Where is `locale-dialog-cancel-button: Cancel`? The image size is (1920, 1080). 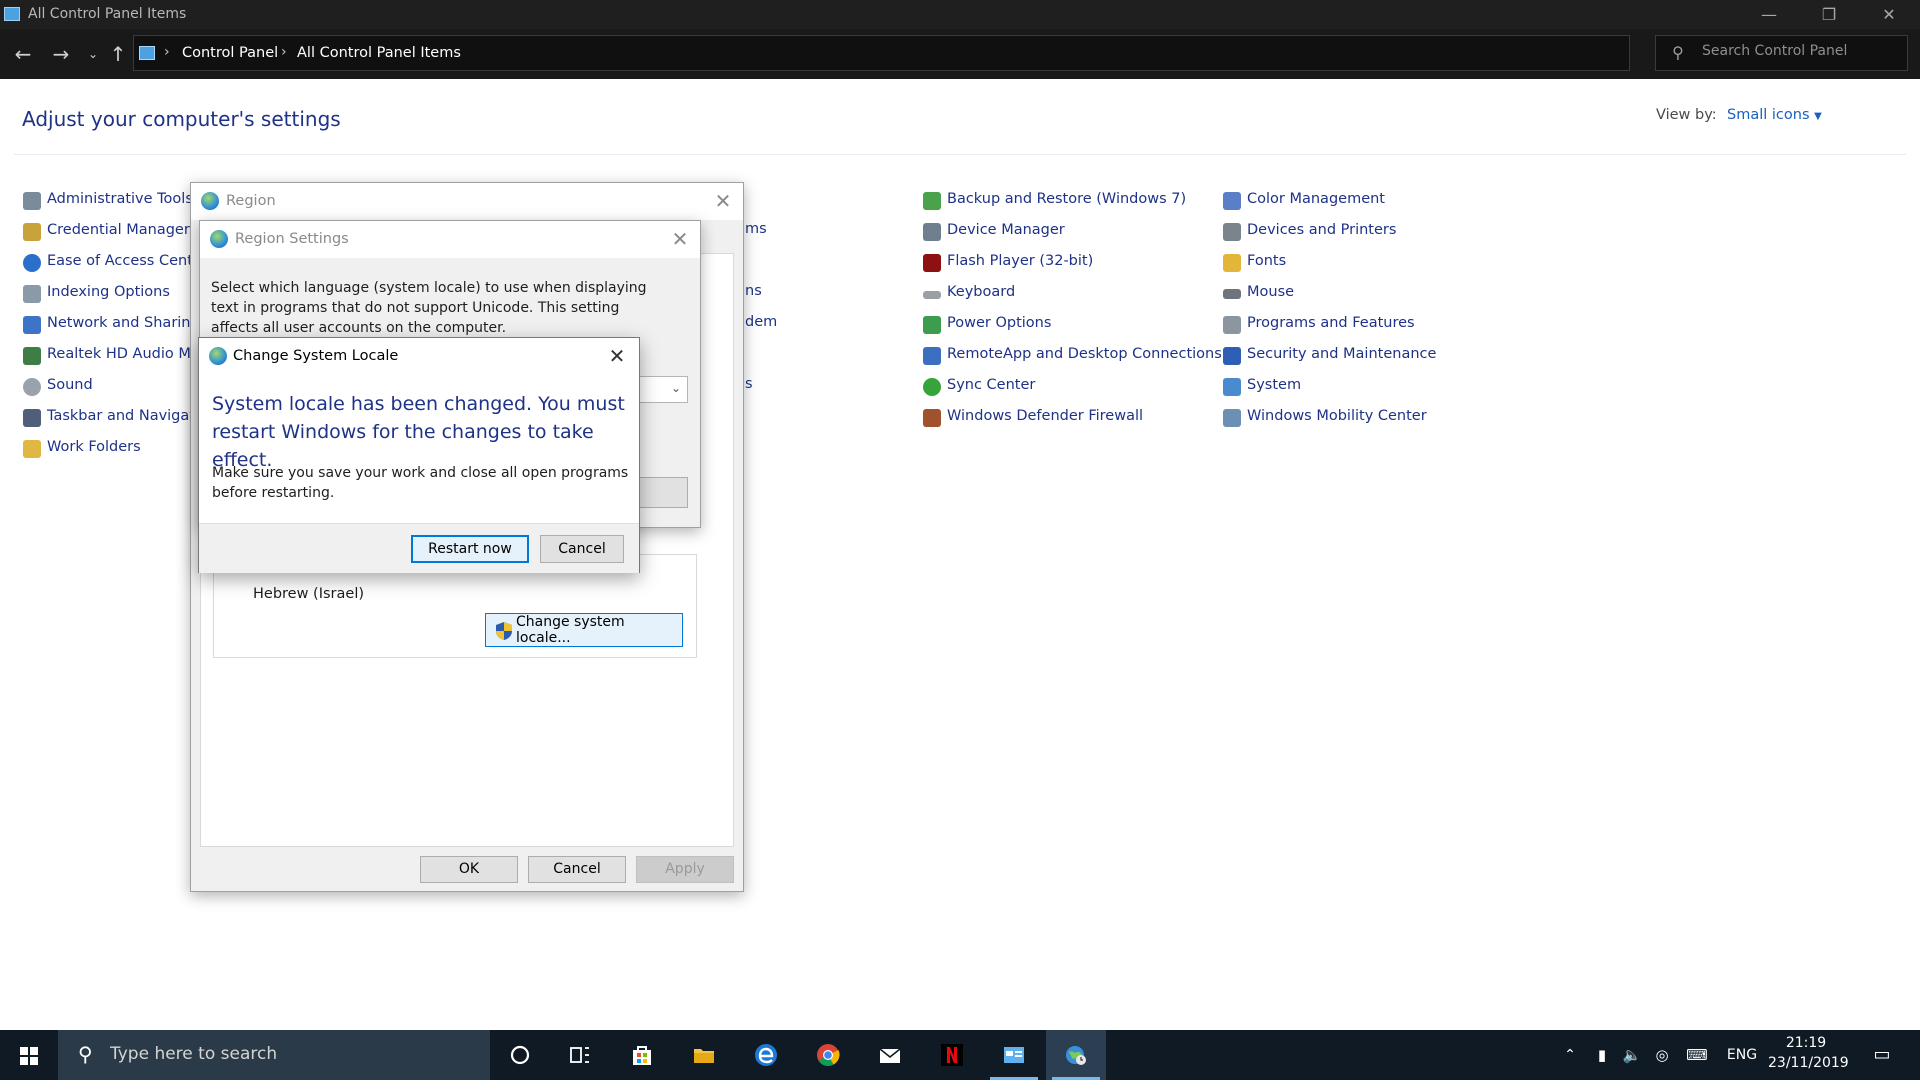 locale-dialog-cancel-button: Cancel is located at coordinates (582, 549).